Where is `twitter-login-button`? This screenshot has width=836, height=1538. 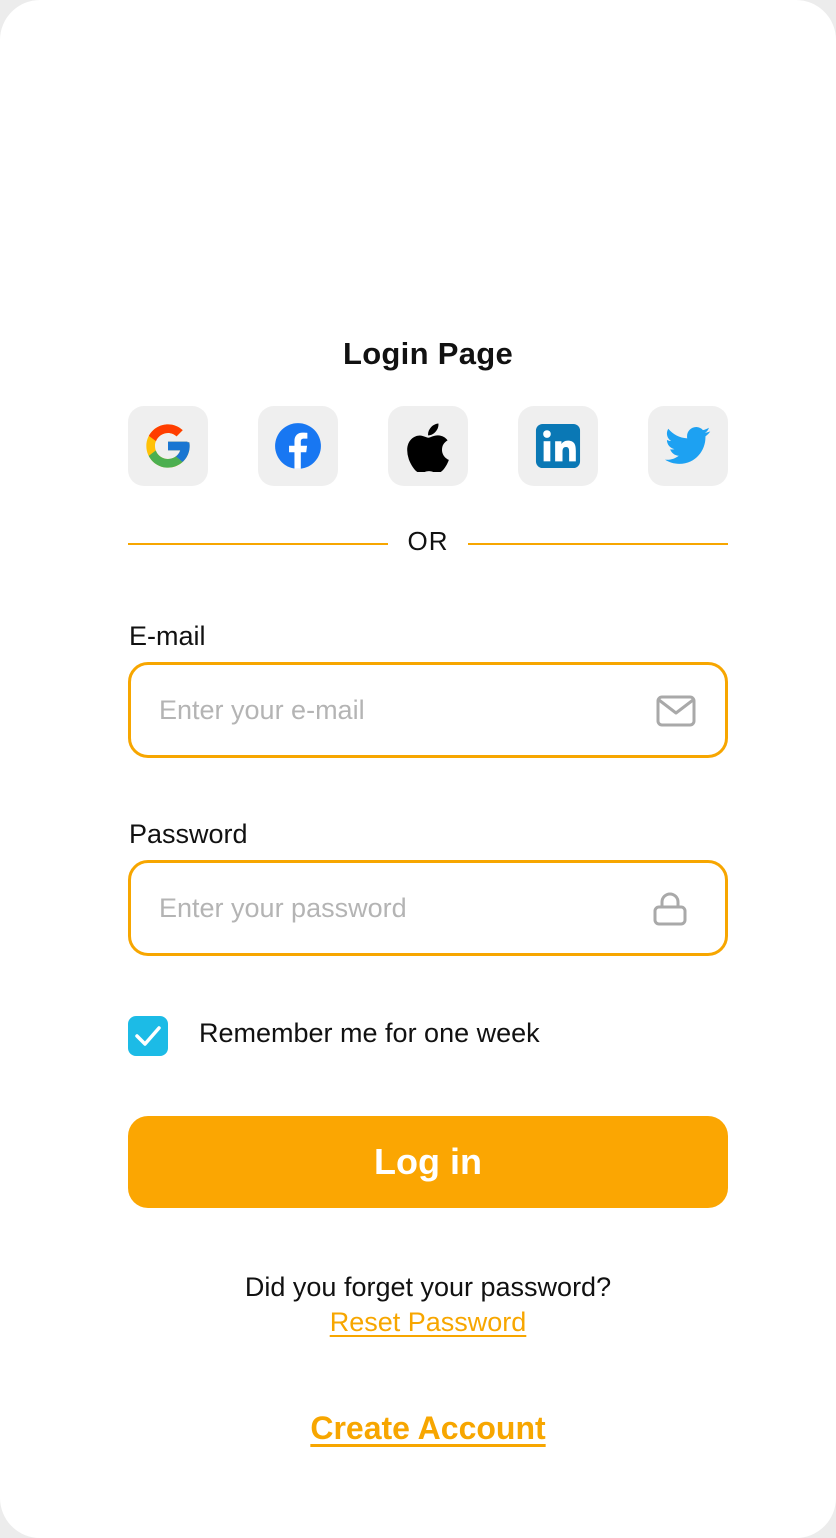
twitter-login-button is located at coordinates (688, 446).